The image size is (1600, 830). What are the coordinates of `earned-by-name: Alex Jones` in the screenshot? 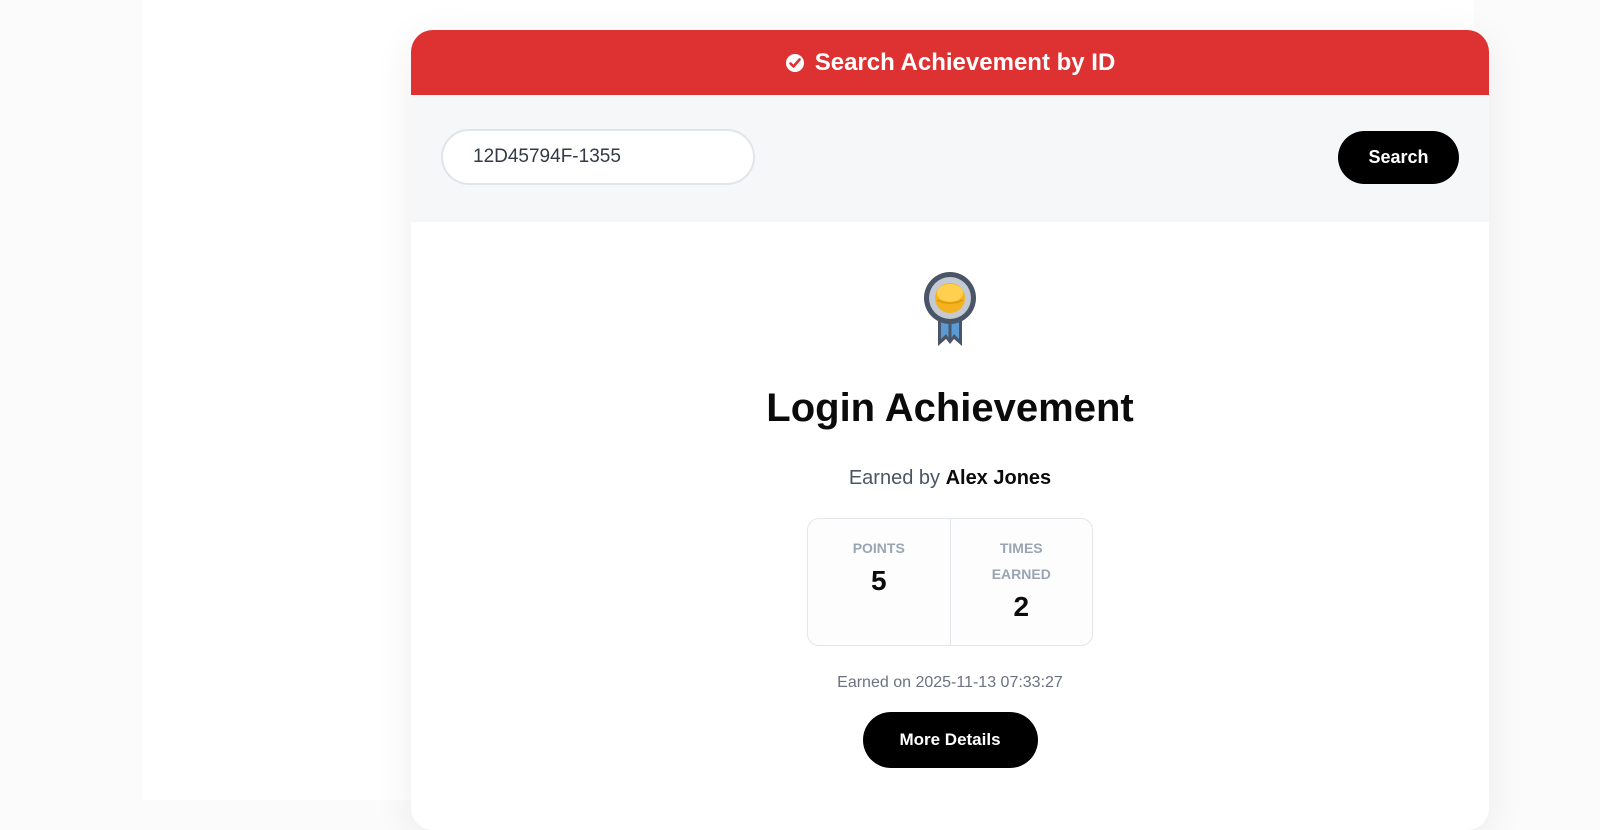 It's located at (998, 478).